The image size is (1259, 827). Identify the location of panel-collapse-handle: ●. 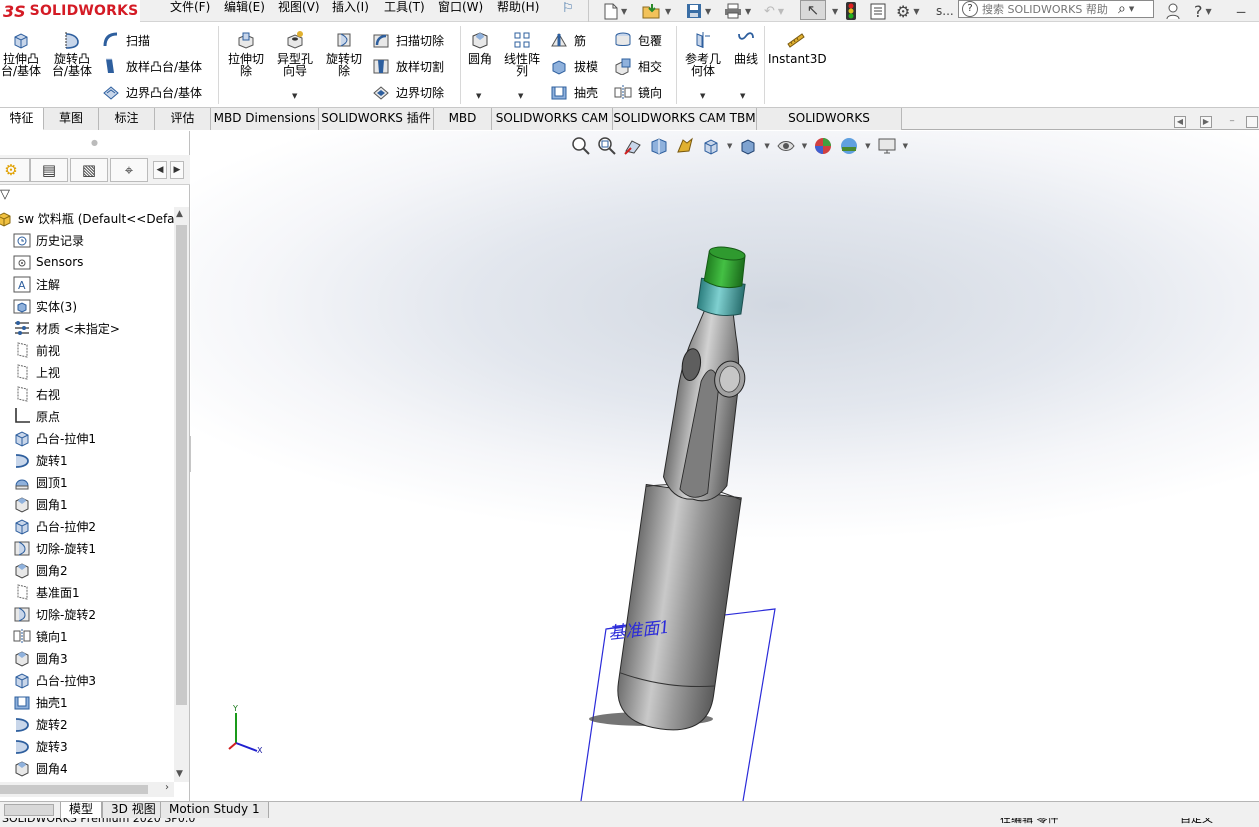
(94, 143).